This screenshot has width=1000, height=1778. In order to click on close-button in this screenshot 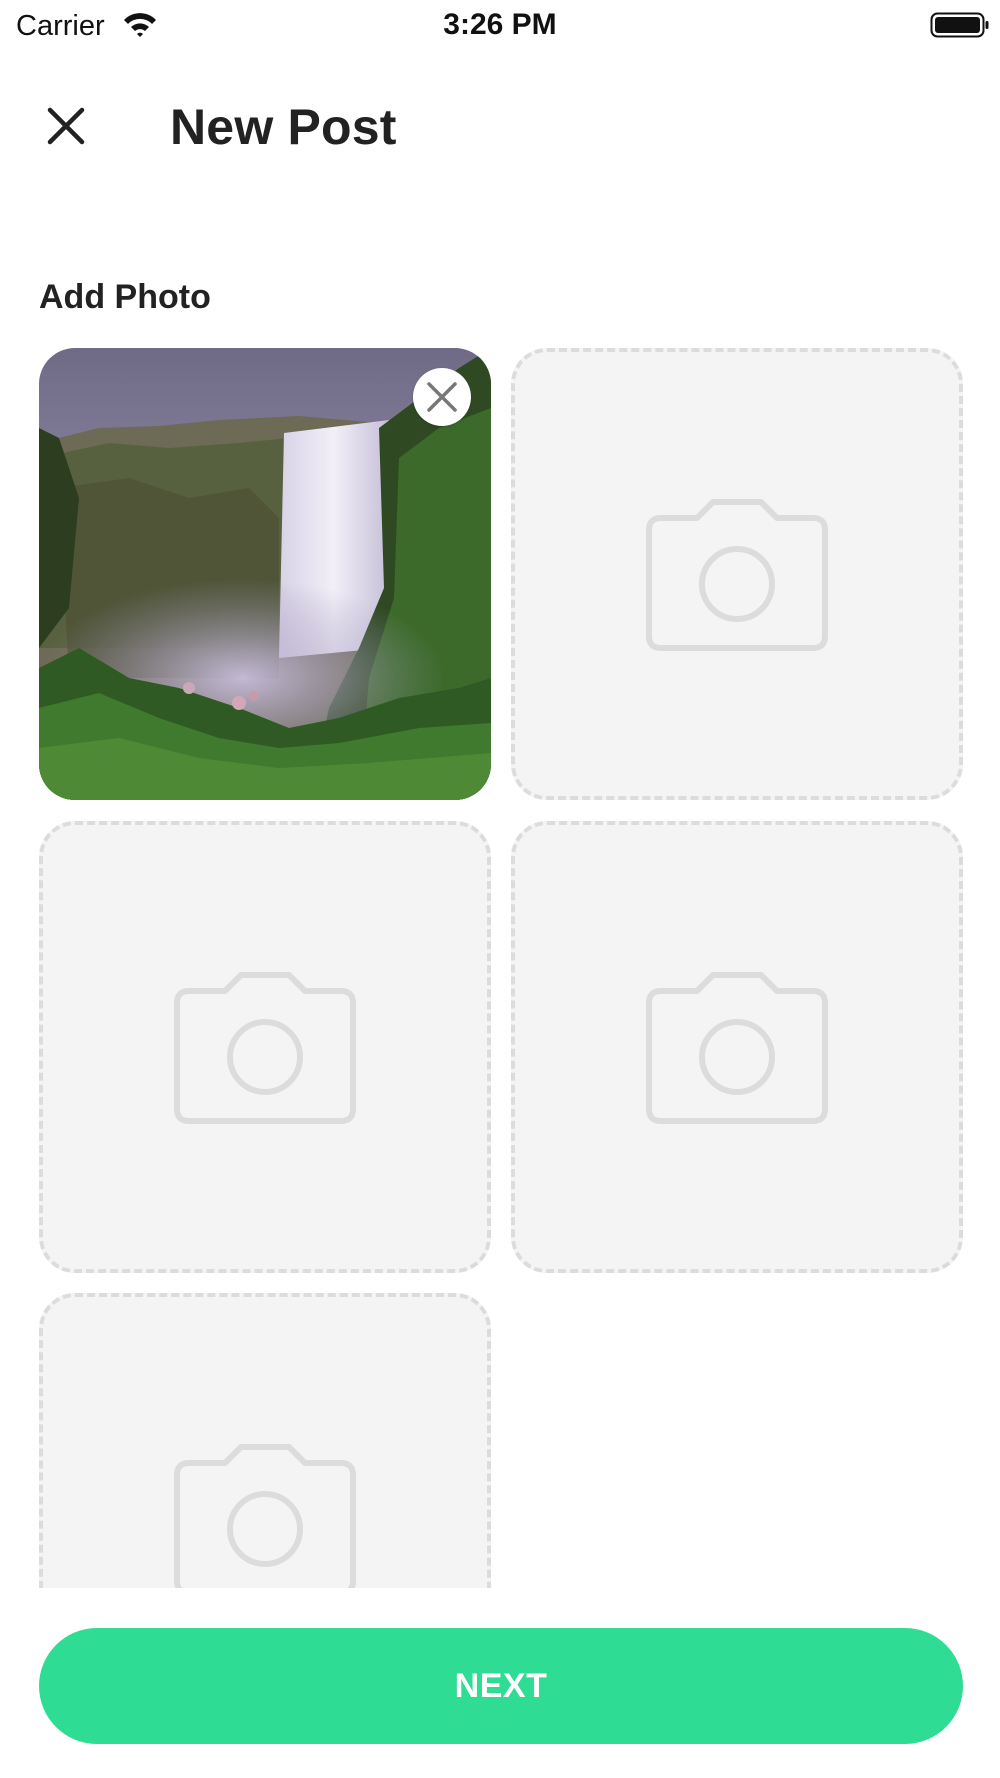, I will do `click(66, 126)`.